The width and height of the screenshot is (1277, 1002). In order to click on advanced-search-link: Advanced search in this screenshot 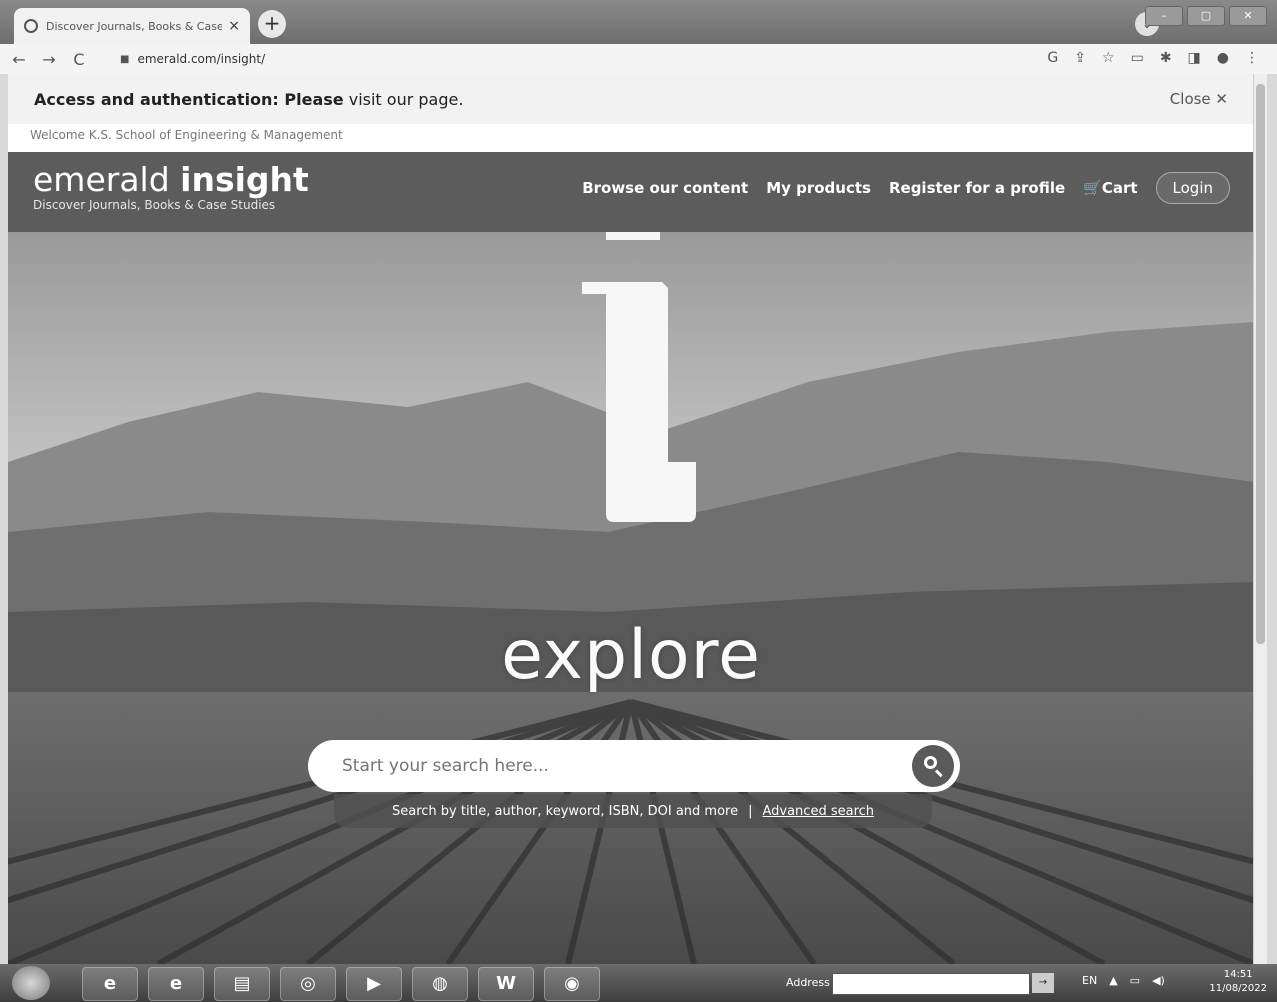, I will do `click(818, 811)`.